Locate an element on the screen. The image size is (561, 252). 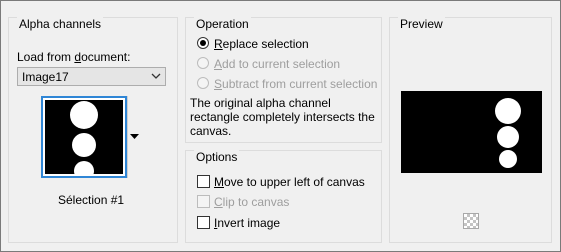
check-move-upper-left-label: Move to upper left of canvas is located at coordinates (289, 182).